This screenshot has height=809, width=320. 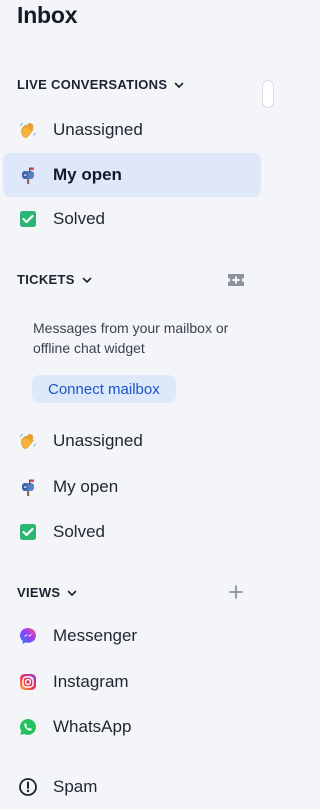 What do you see at coordinates (132, 532) in the screenshot?
I see `tickets-item-solved: Solved` at bounding box center [132, 532].